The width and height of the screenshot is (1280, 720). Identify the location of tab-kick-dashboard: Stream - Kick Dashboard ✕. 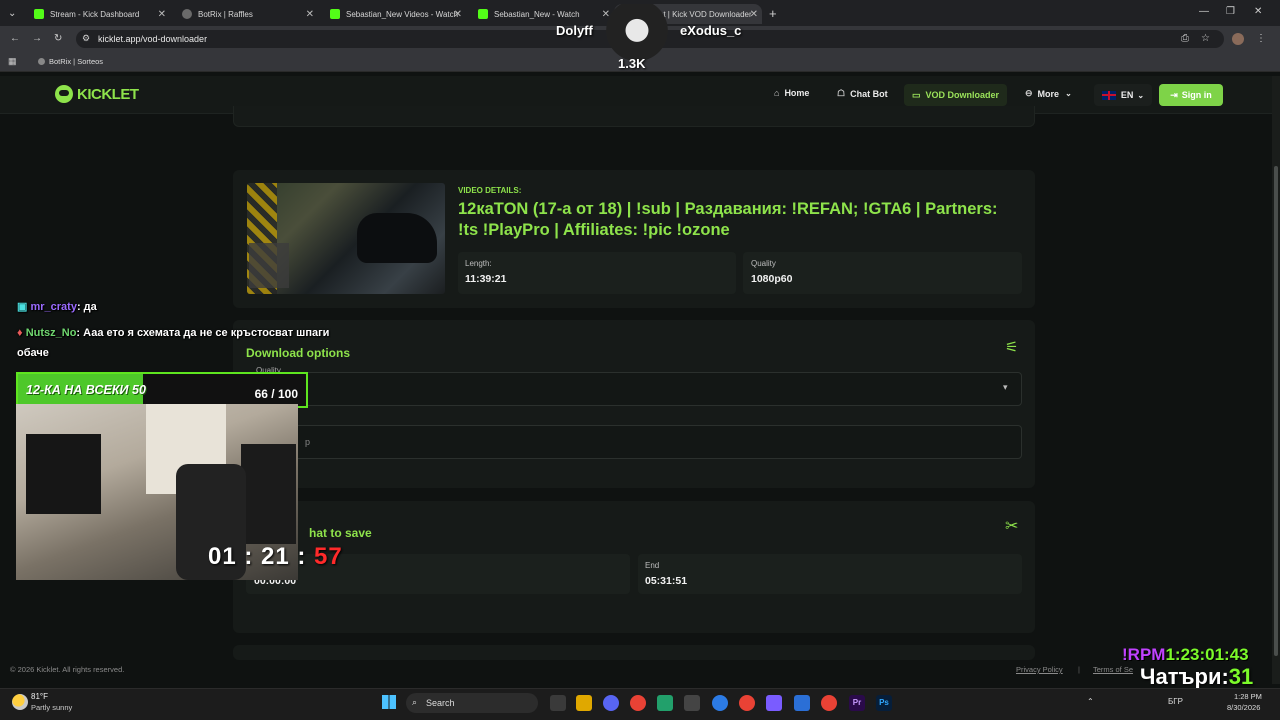
(96, 14).